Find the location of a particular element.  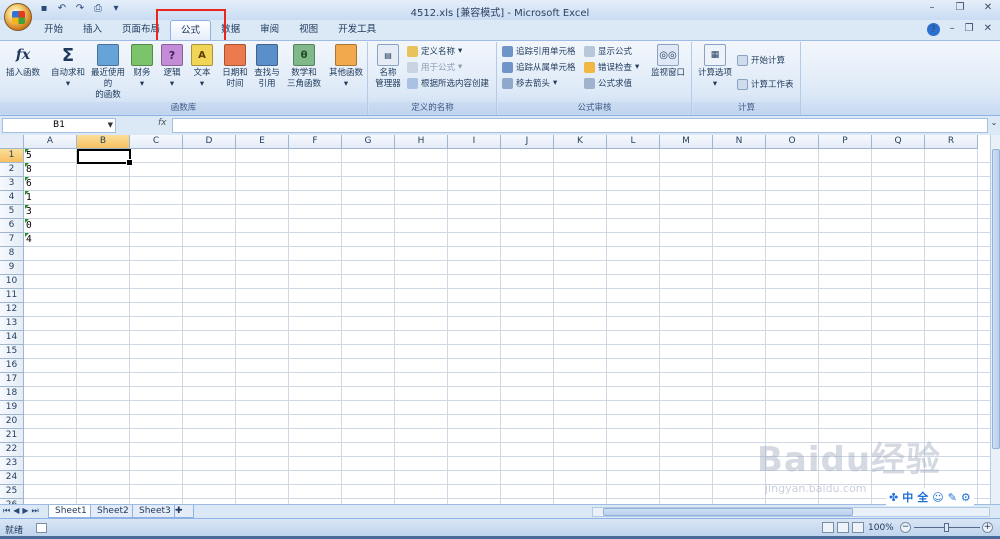

vertical-scrollbar is located at coordinates (995, 319).